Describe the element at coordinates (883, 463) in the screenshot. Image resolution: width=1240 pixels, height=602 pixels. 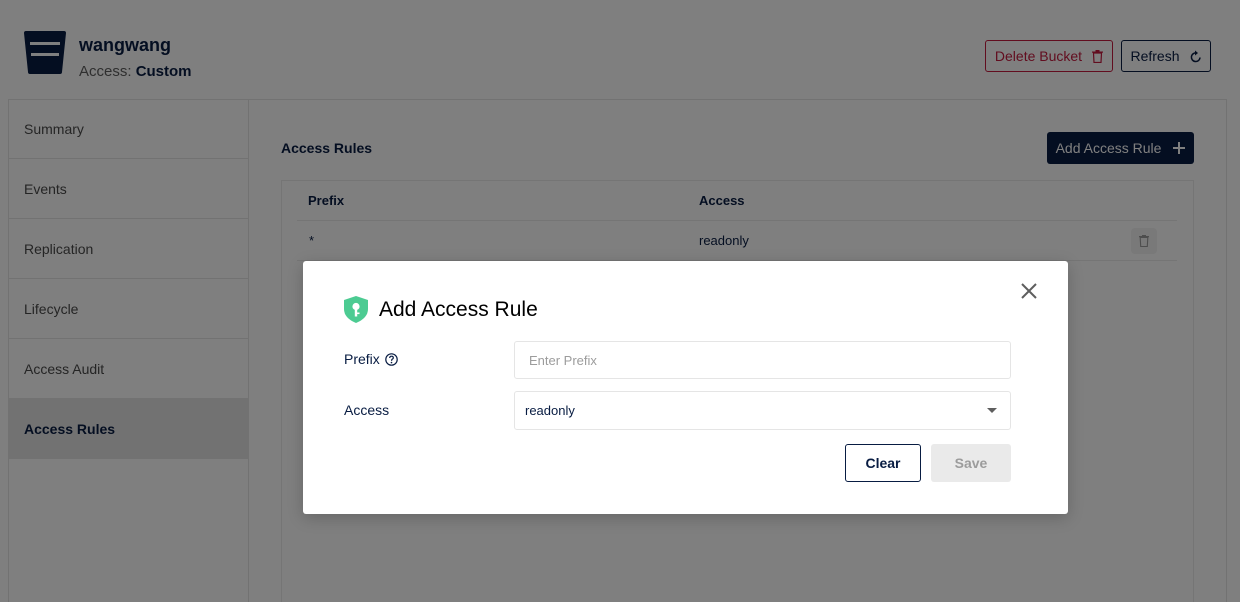
I see `clear-button: Clear` at that location.